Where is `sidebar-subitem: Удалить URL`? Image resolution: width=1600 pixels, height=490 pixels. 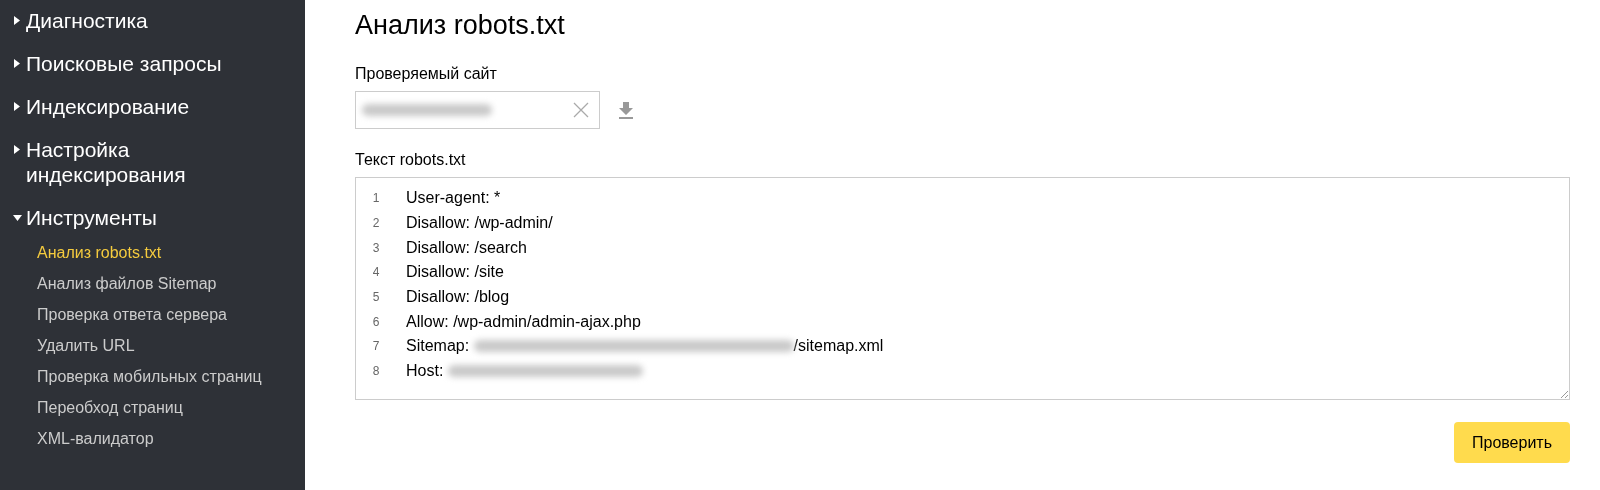
sidebar-subitem: Удалить URL is located at coordinates (157, 345).